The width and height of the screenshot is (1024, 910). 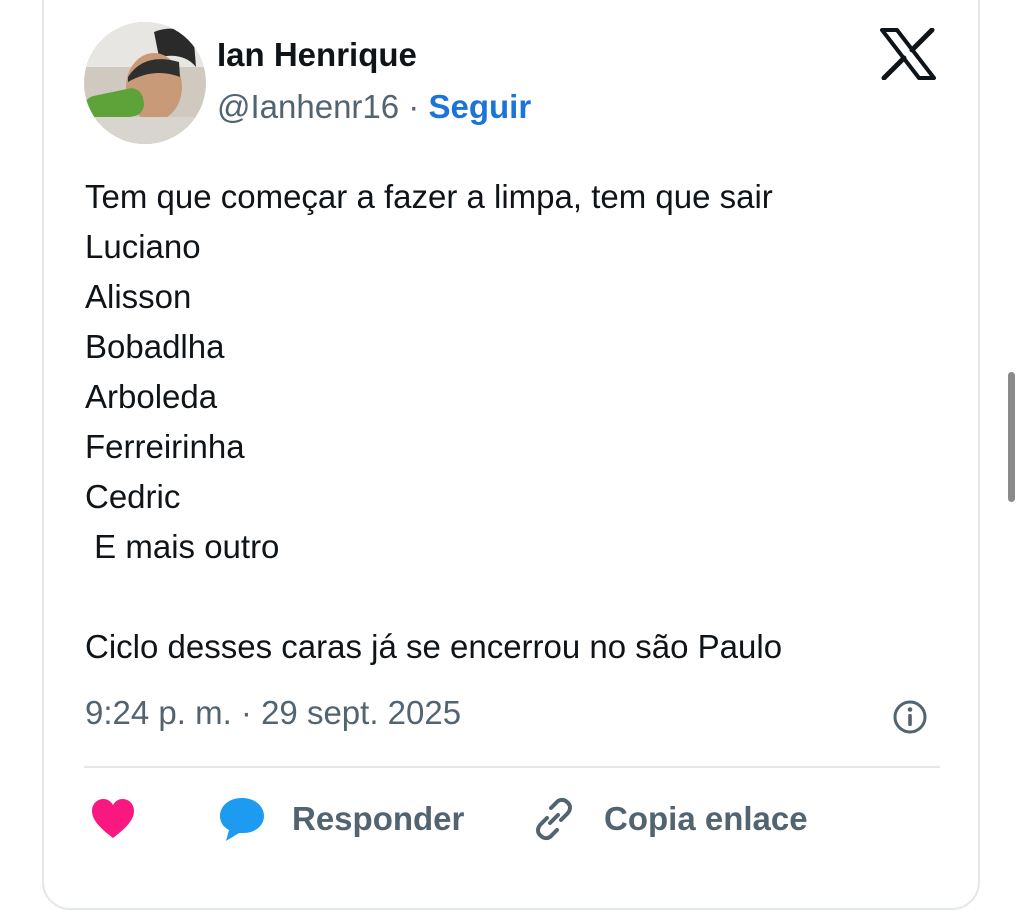 I want to click on speech-bubble-icon, so click(x=242, y=819).